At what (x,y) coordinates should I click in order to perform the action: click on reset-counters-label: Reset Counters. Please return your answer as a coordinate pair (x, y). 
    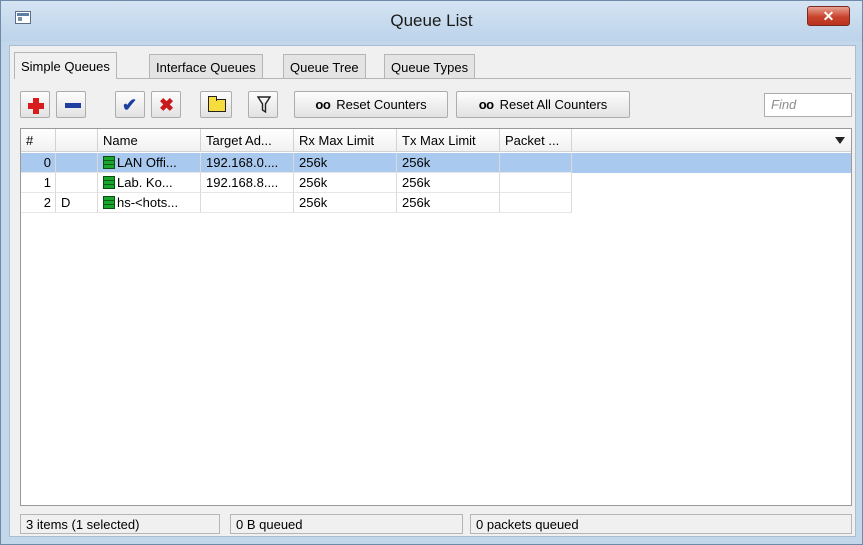
    Looking at the image, I should click on (381, 104).